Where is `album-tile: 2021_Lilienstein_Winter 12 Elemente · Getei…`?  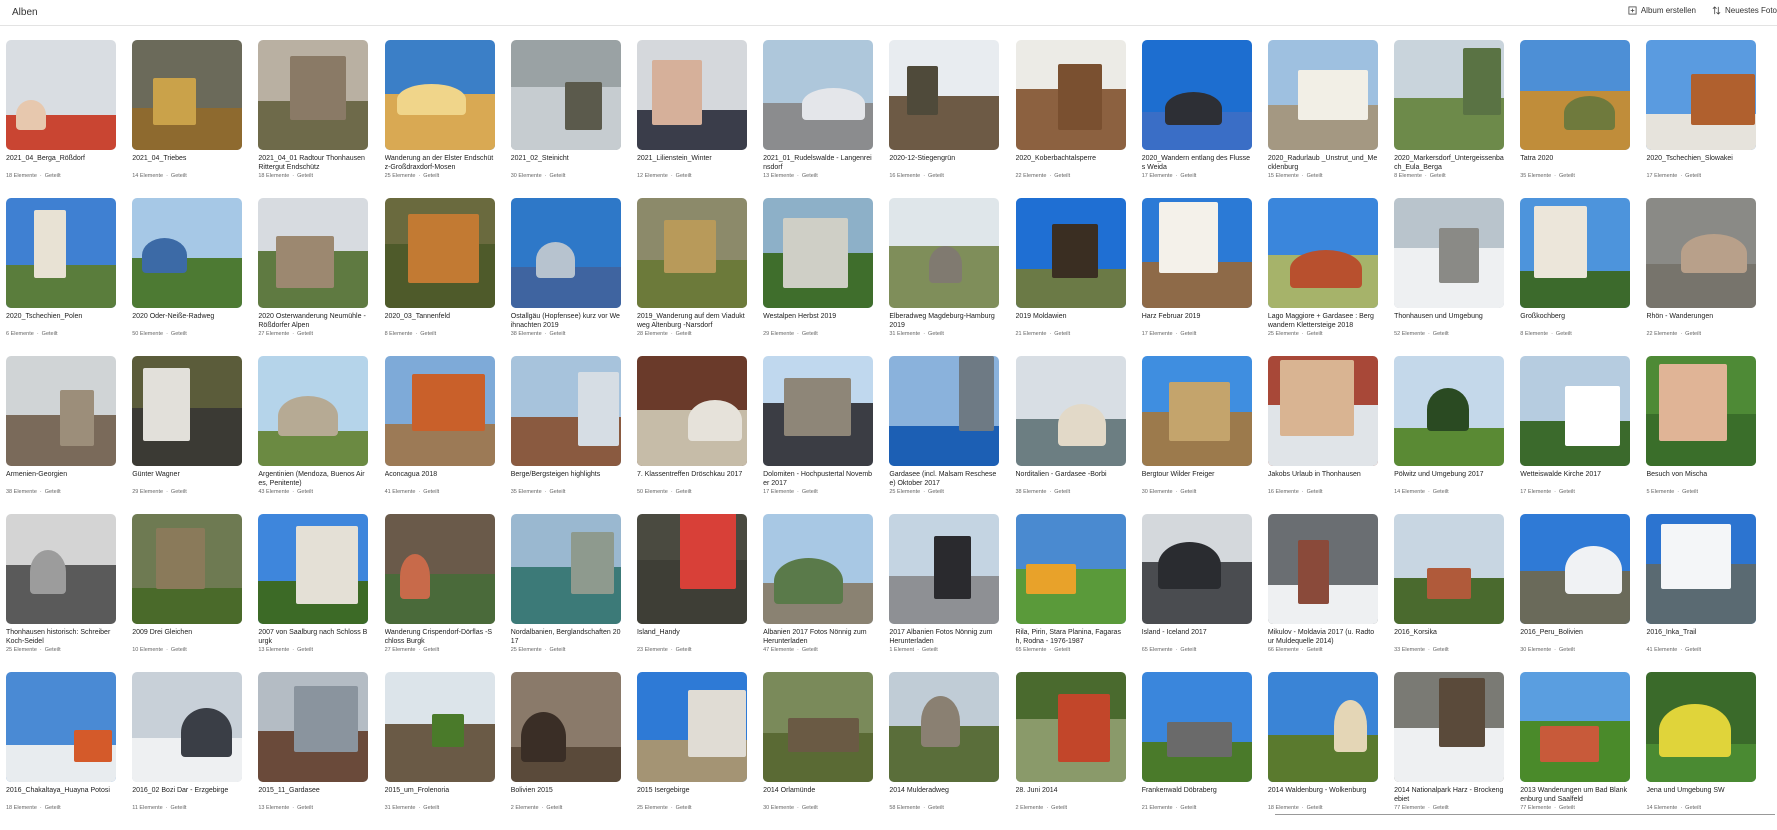 album-tile: 2021_Lilienstein_Winter 12 Elemente · Getei… is located at coordinates (691, 119).